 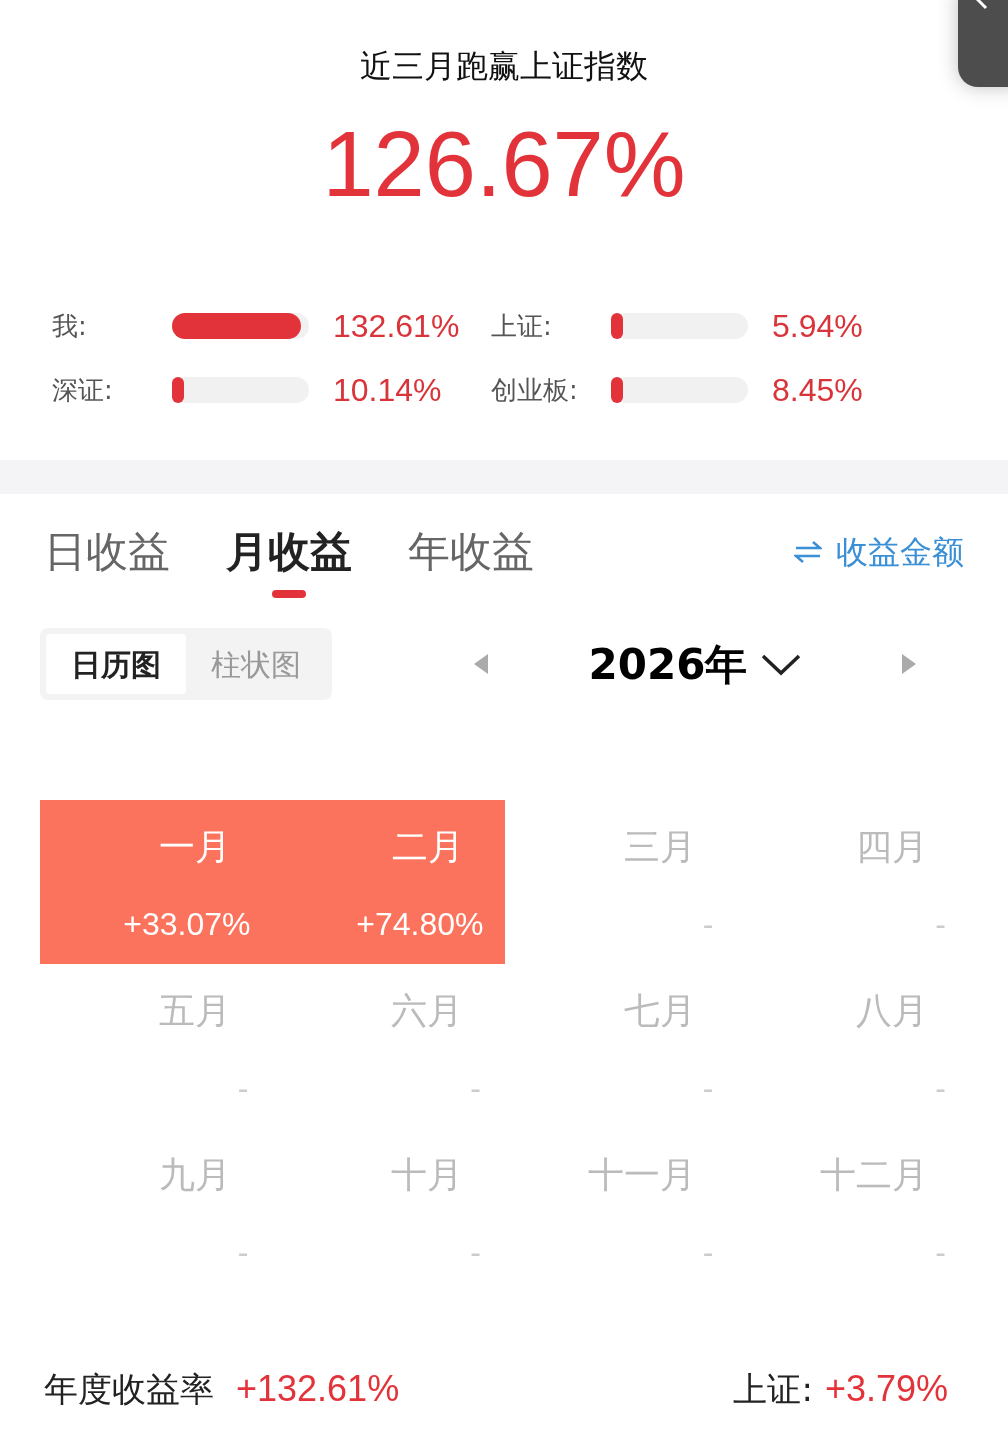 What do you see at coordinates (892, 847) in the screenshot?
I see `month-name: 四月` at bounding box center [892, 847].